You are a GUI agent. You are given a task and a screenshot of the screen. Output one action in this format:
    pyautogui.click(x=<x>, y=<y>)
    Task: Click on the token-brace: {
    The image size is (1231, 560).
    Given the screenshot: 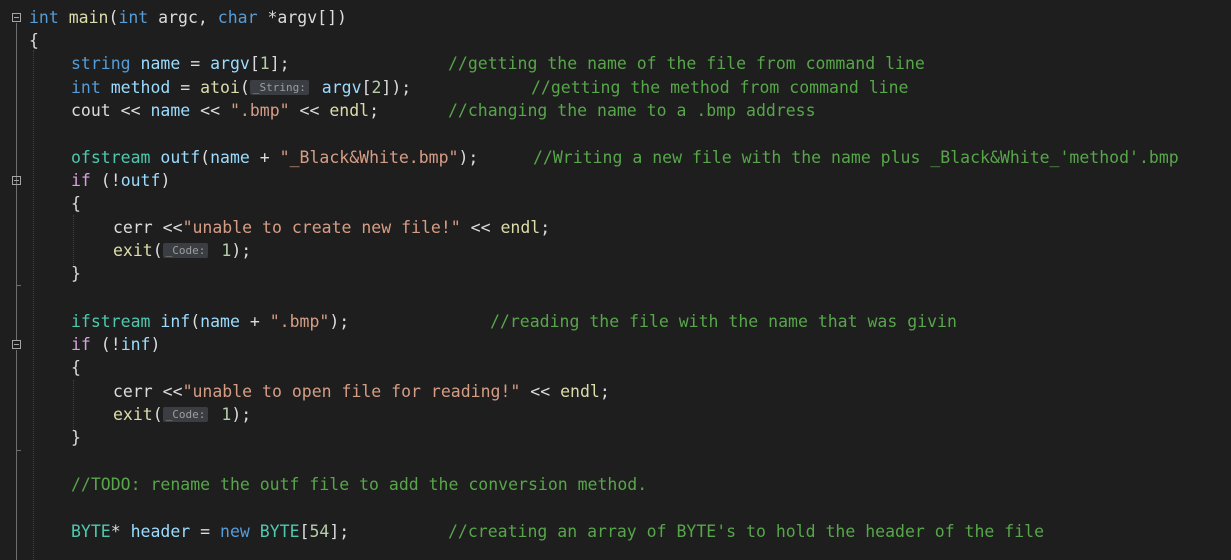 What is the action you would take?
    pyautogui.click(x=76, y=203)
    